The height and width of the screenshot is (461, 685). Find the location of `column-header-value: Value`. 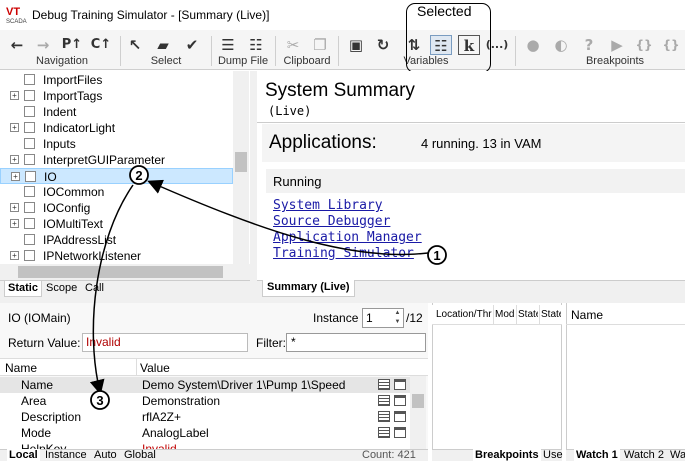

column-header-value: Value is located at coordinates (155, 368).